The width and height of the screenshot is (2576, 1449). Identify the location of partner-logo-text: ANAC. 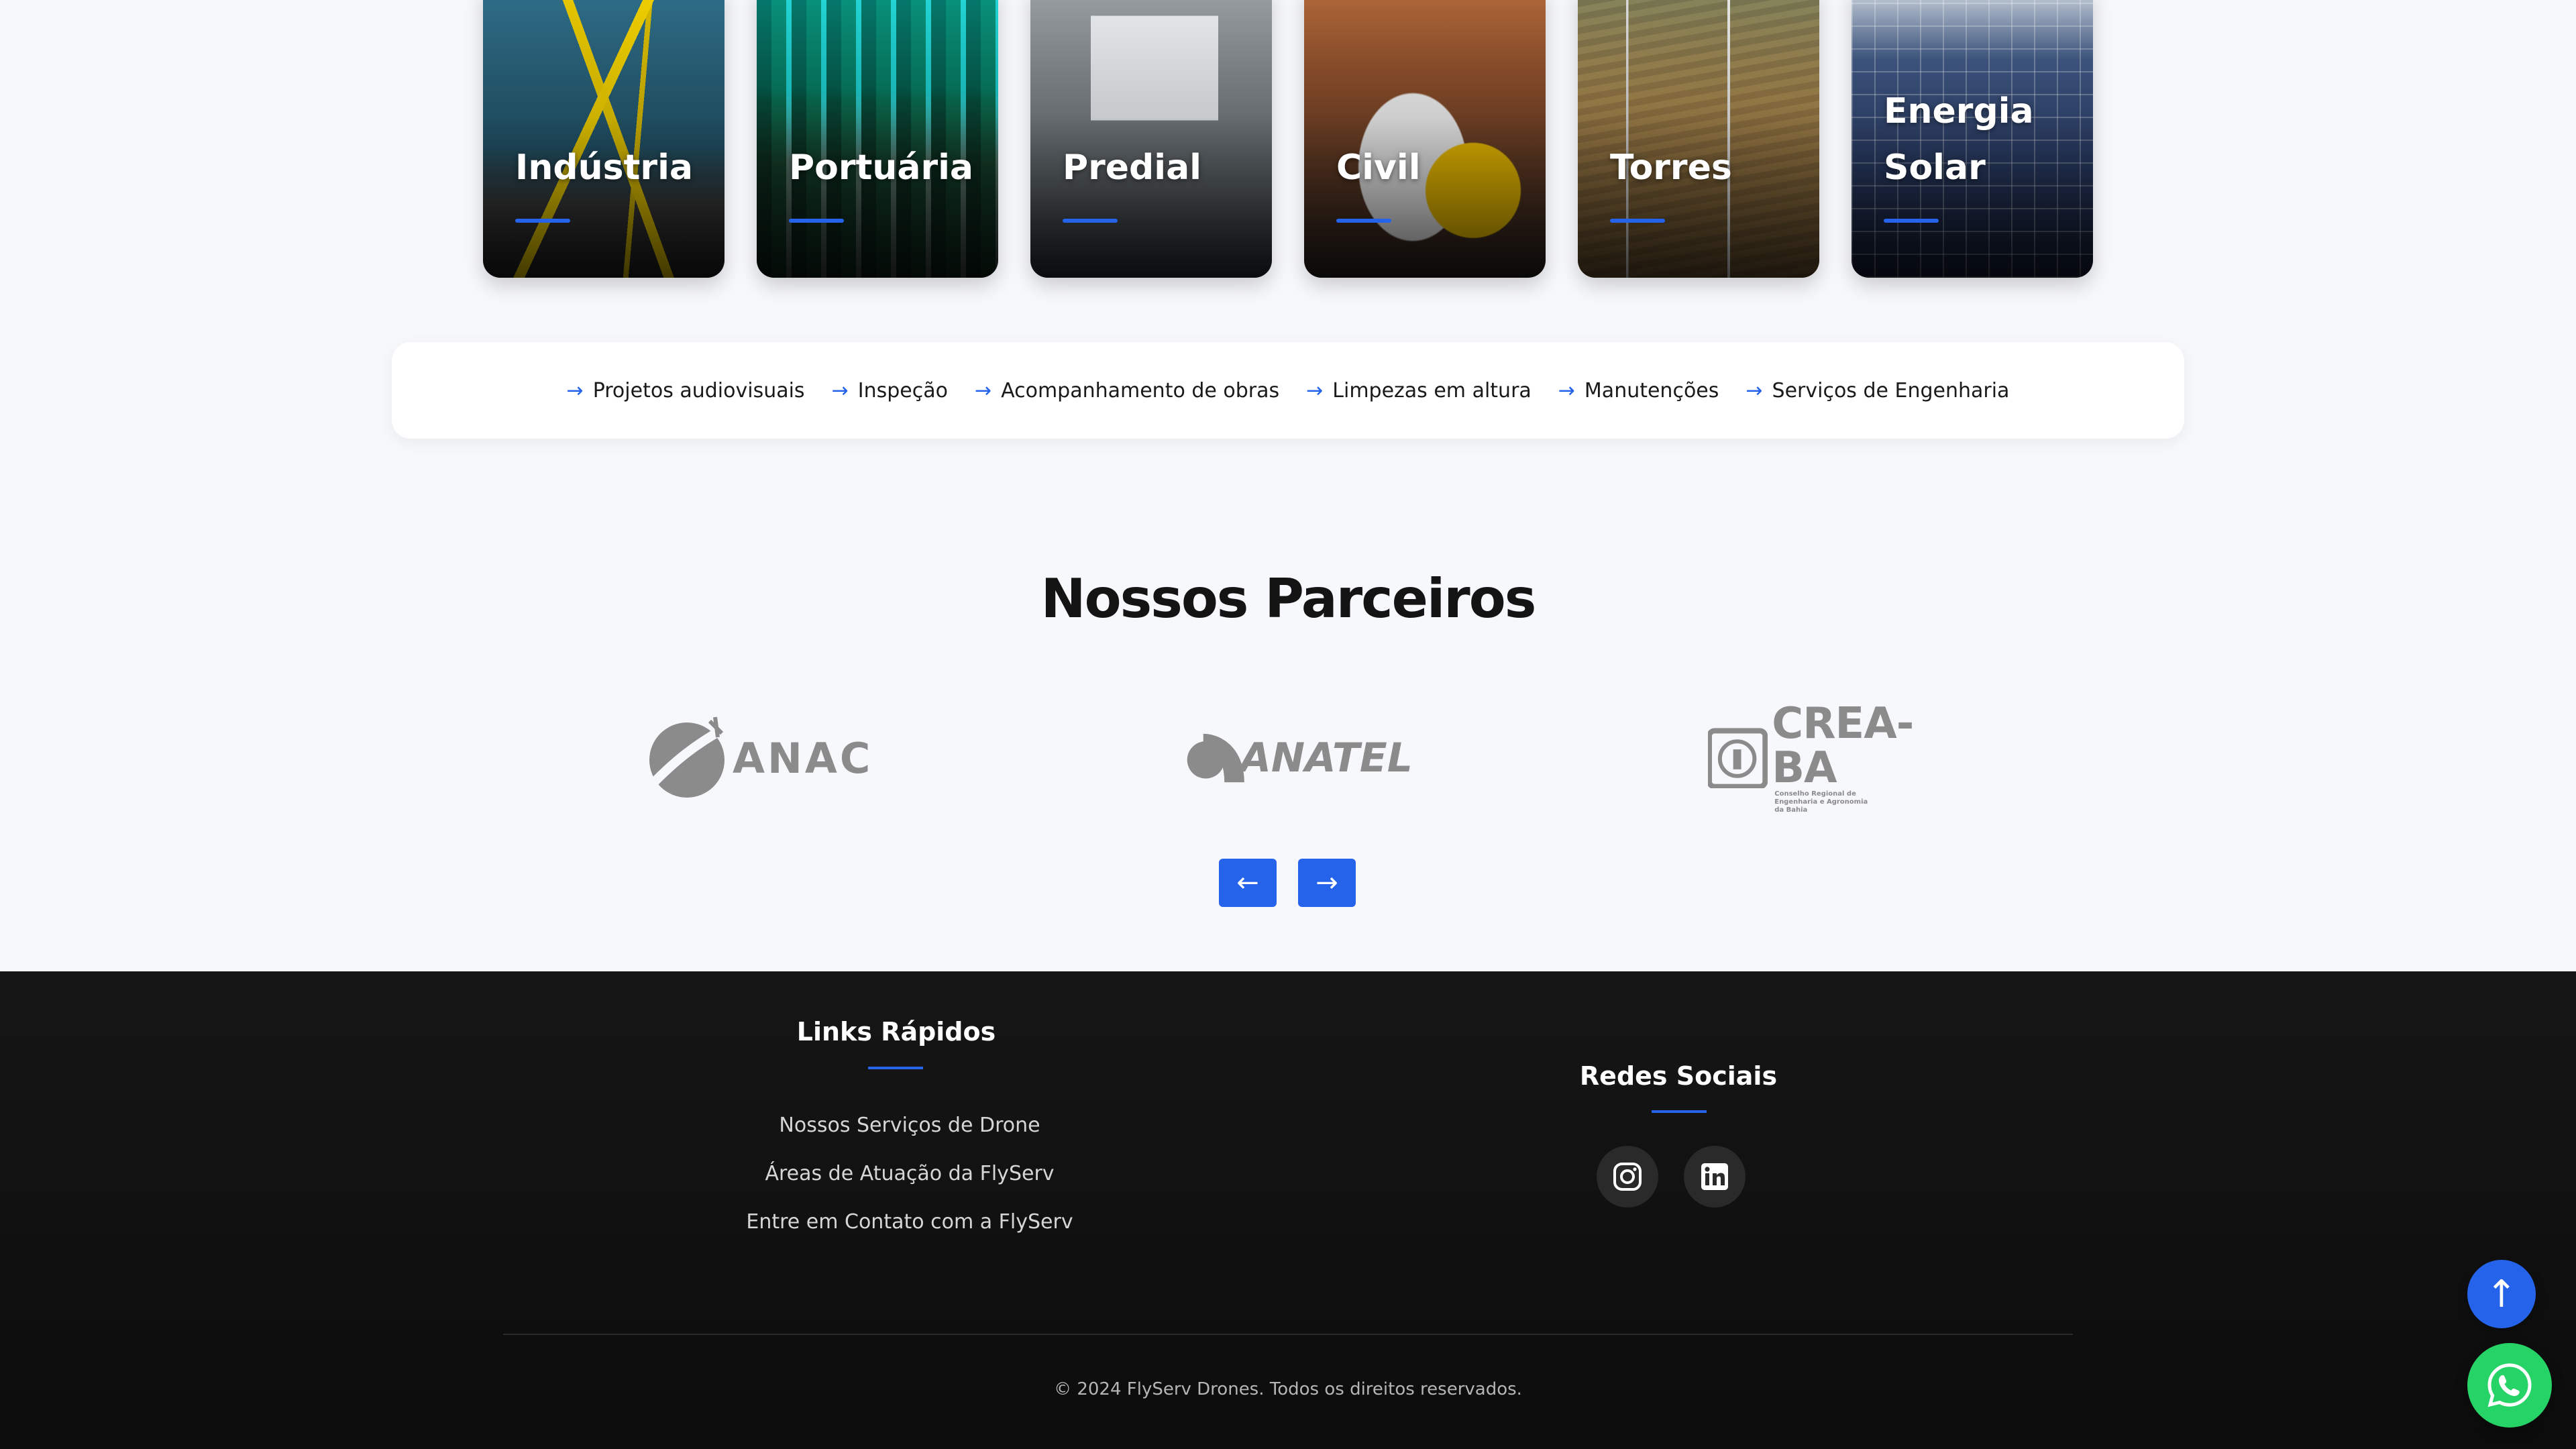
(803, 758).